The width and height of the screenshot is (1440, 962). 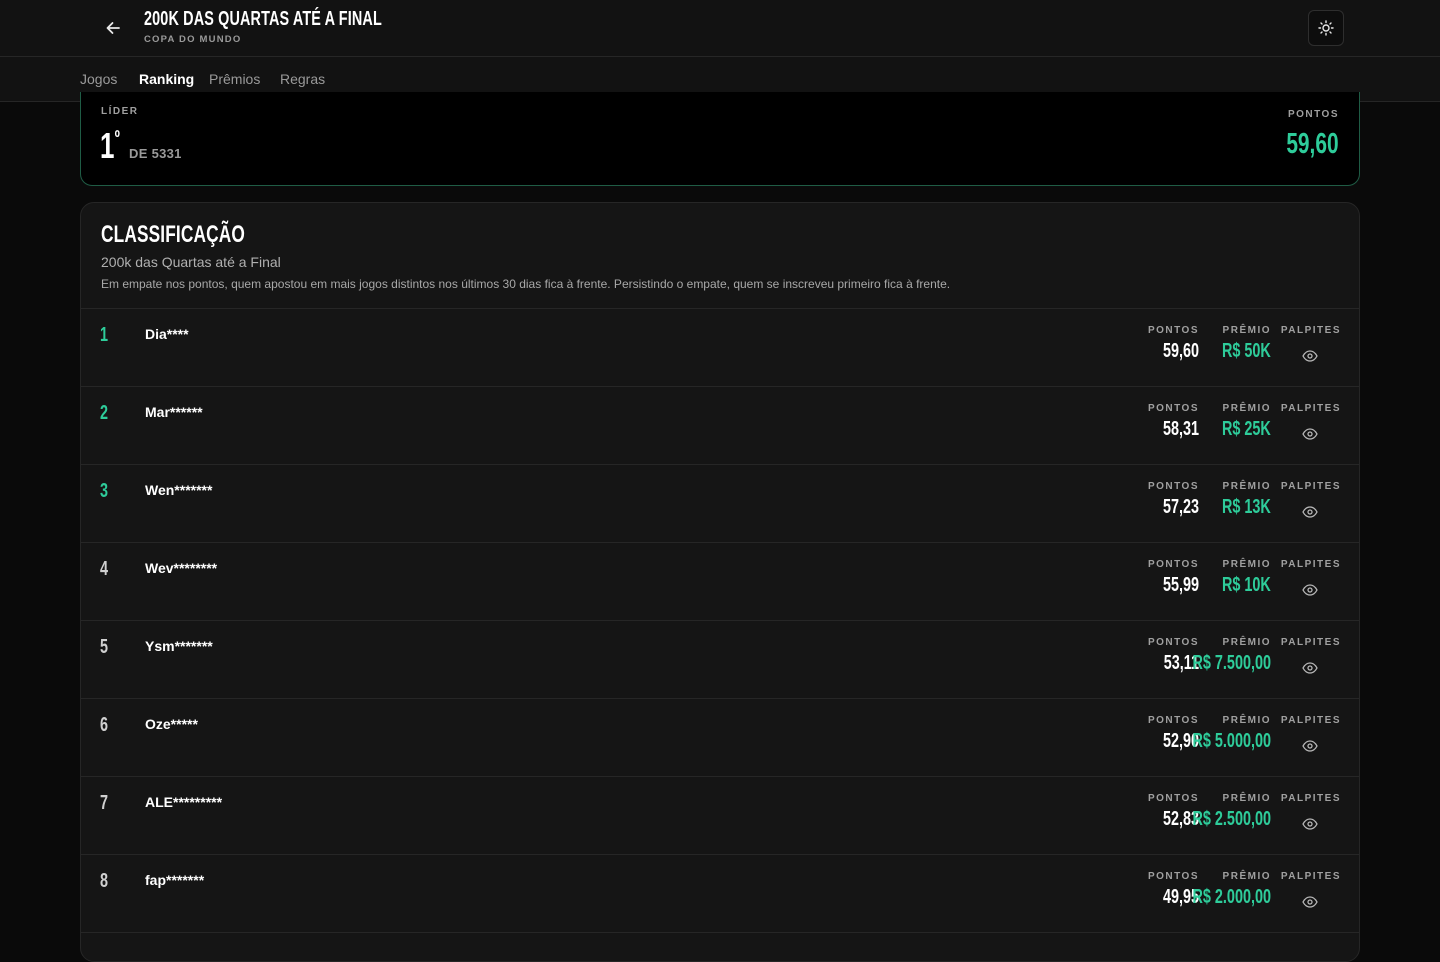 What do you see at coordinates (1246, 429) in the screenshot?
I see `prize-value: R$ 25K` at bounding box center [1246, 429].